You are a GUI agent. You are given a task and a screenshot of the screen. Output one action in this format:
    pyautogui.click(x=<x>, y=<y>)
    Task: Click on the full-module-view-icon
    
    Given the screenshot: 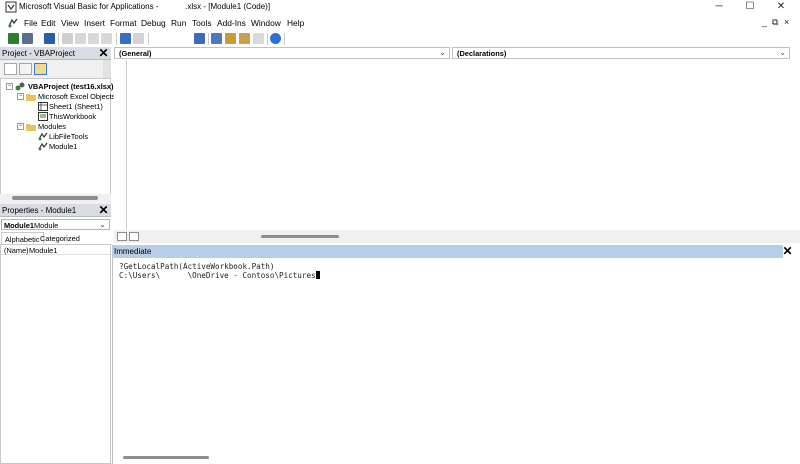 What is the action you would take?
    pyautogui.click(x=134, y=236)
    